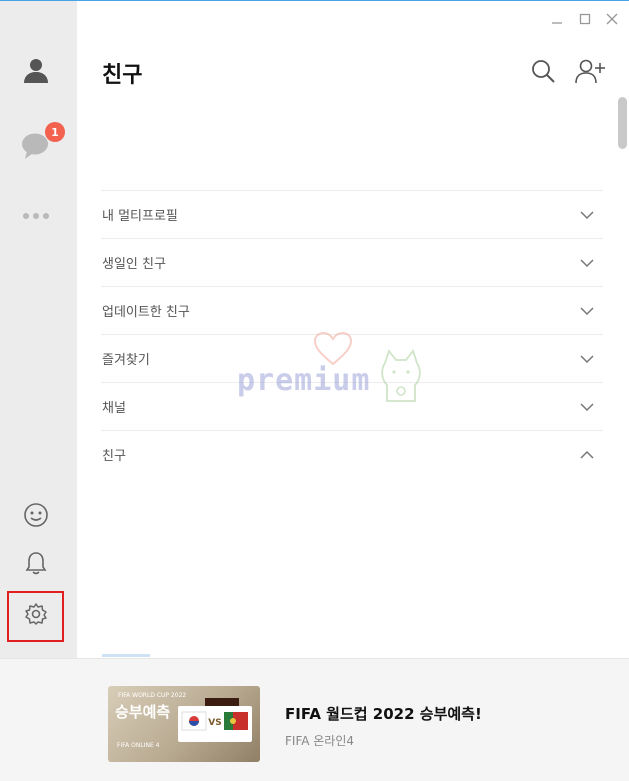 The image size is (629, 781). What do you see at coordinates (352, 310) in the screenshot?
I see `section-updated: 업데이트한 친구` at bounding box center [352, 310].